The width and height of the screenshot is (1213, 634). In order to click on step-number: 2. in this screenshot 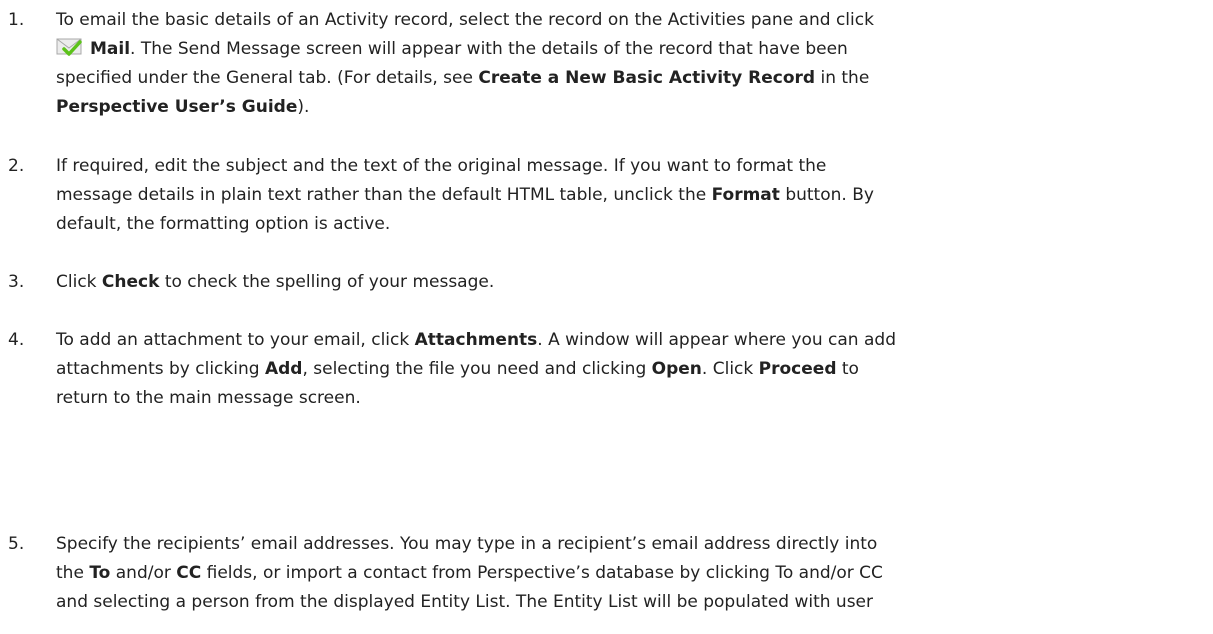, I will do `click(16, 166)`.